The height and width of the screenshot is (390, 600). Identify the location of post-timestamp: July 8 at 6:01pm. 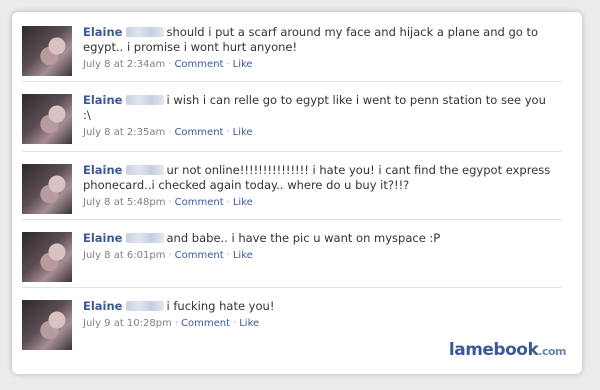
(124, 255).